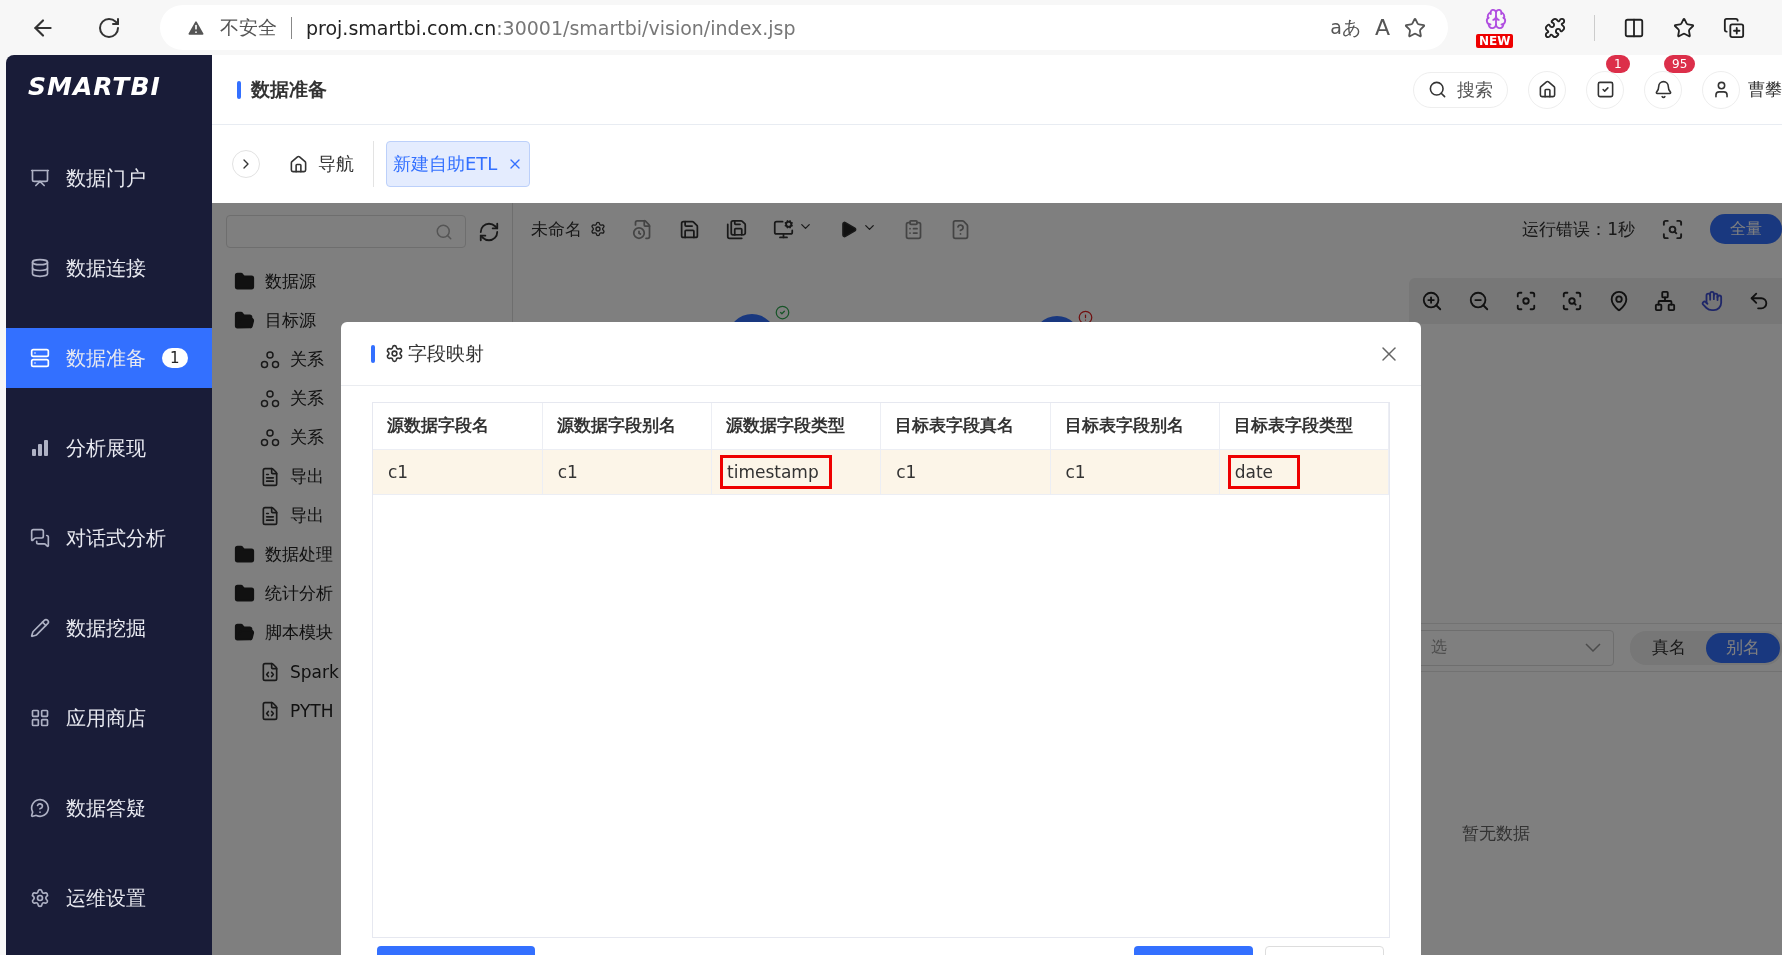 The height and width of the screenshot is (955, 1782). What do you see at coordinates (446, 353) in the screenshot?
I see `dialog-title: 字段映射` at bounding box center [446, 353].